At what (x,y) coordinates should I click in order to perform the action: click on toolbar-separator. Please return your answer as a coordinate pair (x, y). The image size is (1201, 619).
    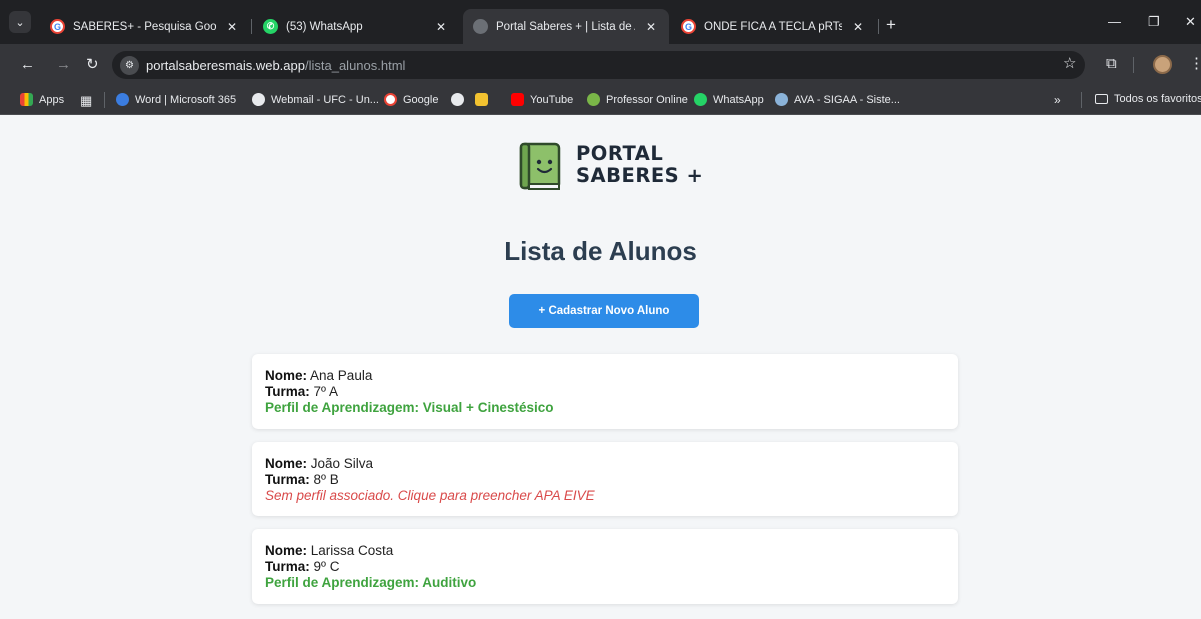
    Looking at the image, I should click on (1133, 65).